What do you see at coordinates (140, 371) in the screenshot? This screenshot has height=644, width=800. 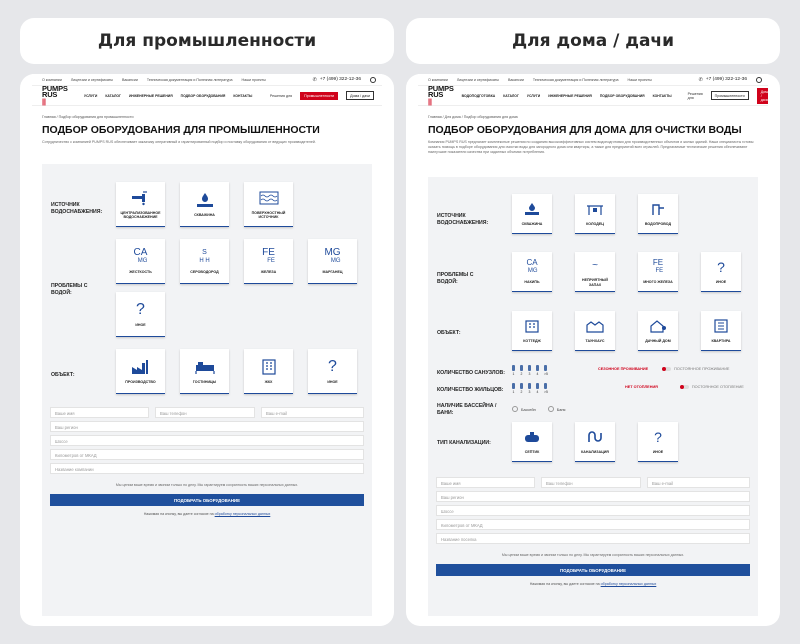 I see `tile-production: ПРОИЗВОДСТВО` at bounding box center [140, 371].